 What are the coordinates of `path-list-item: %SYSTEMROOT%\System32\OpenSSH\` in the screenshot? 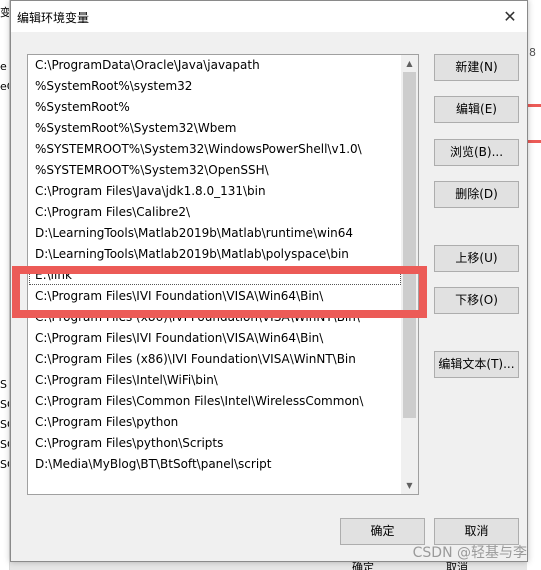 It's located at (215, 170).